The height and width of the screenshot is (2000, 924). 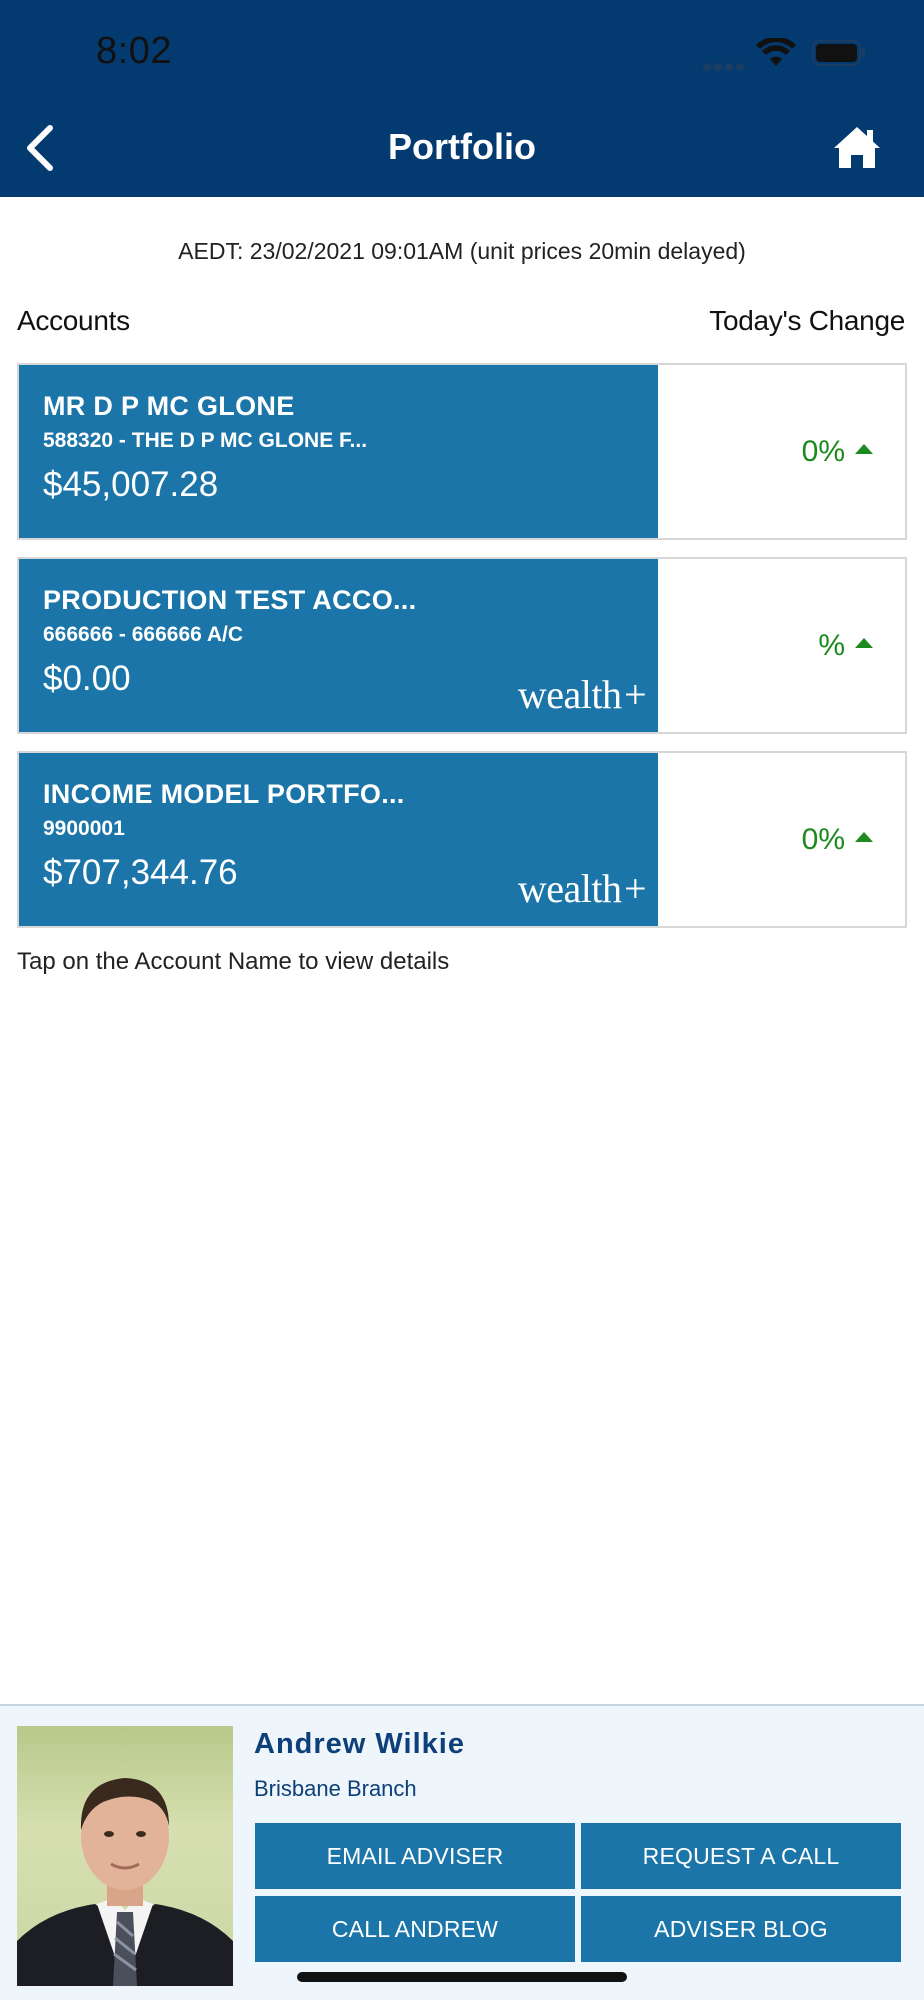 I want to click on accounts-column-header: Accounts, so click(x=73, y=320).